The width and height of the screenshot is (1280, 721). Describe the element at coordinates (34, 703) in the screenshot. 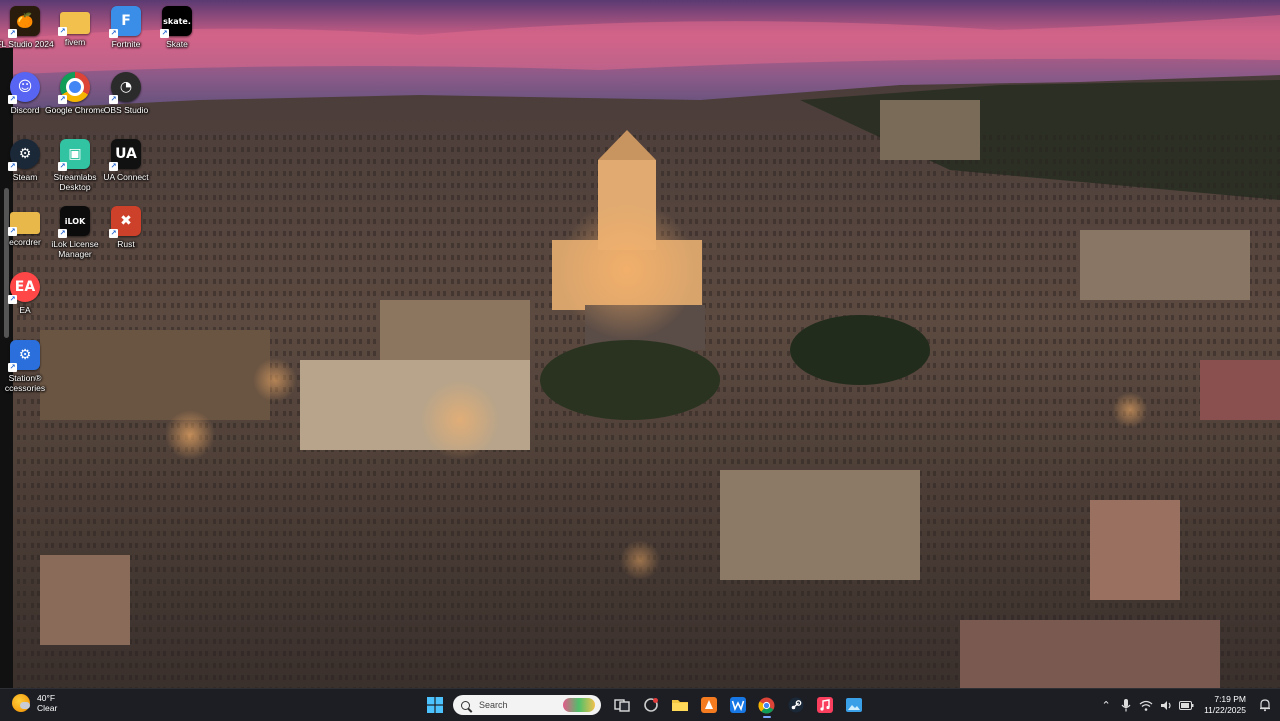

I see `weather-widget: 40°F Clear` at that location.